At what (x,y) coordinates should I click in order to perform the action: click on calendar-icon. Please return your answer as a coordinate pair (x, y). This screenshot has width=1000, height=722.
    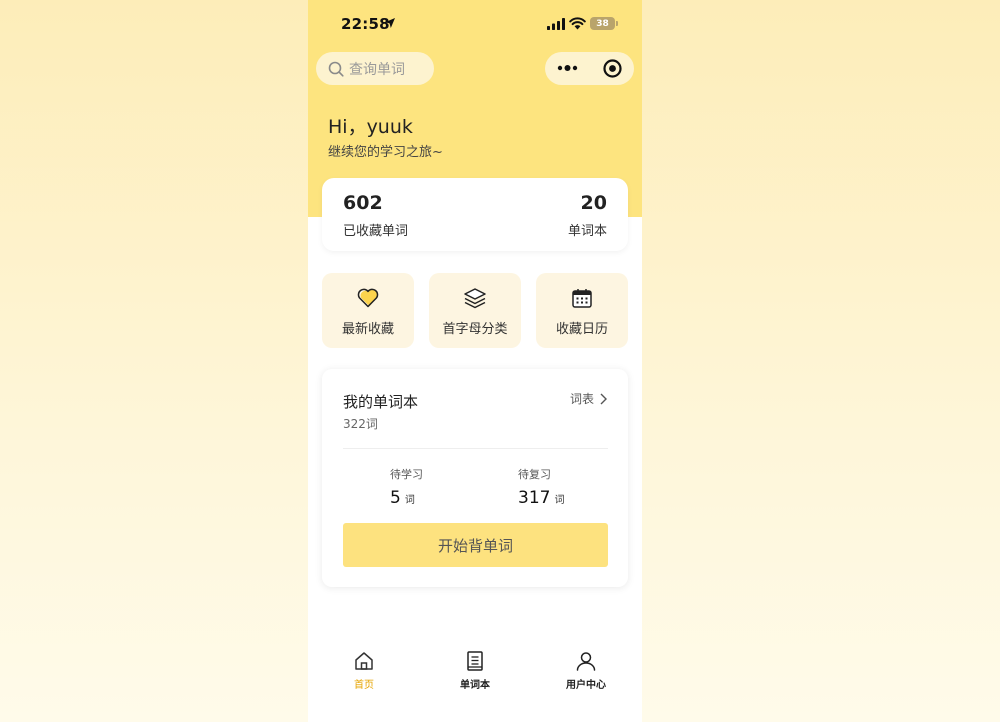
    Looking at the image, I should click on (582, 298).